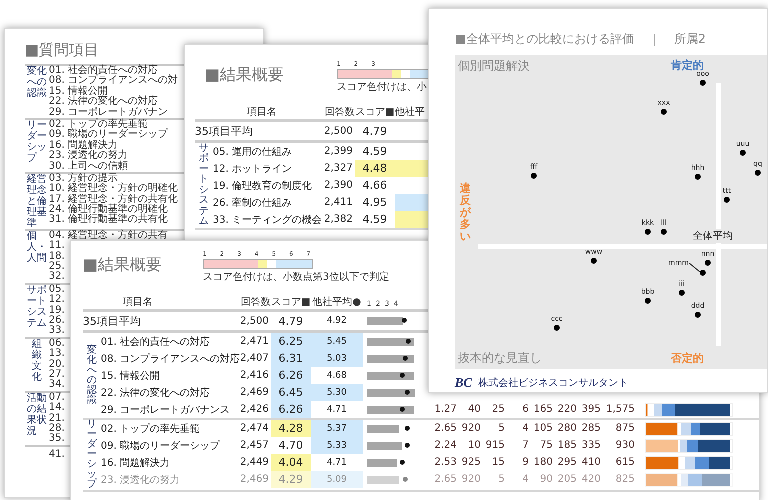 This screenshot has height=500, width=768. What do you see at coordinates (57, 429) in the screenshot?
I see `question-item: 28.` at bounding box center [57, 429].